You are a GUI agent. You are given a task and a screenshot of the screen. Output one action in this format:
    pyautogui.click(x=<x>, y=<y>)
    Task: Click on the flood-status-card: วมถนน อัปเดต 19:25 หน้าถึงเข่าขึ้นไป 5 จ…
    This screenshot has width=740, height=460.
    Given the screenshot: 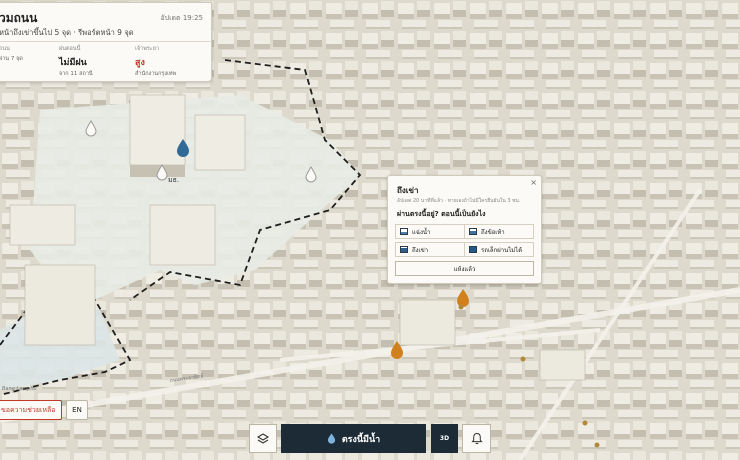 What is the action you would take?
    pyautogui.click(x=106, y=42)
    